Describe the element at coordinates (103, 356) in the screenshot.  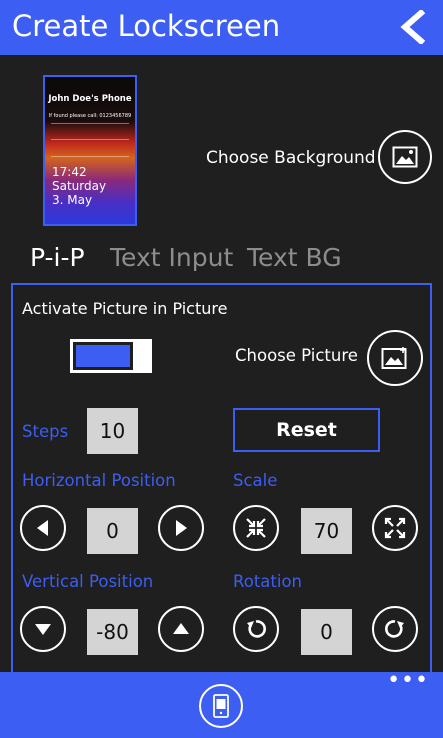
I see `toggle-fill` at that location.